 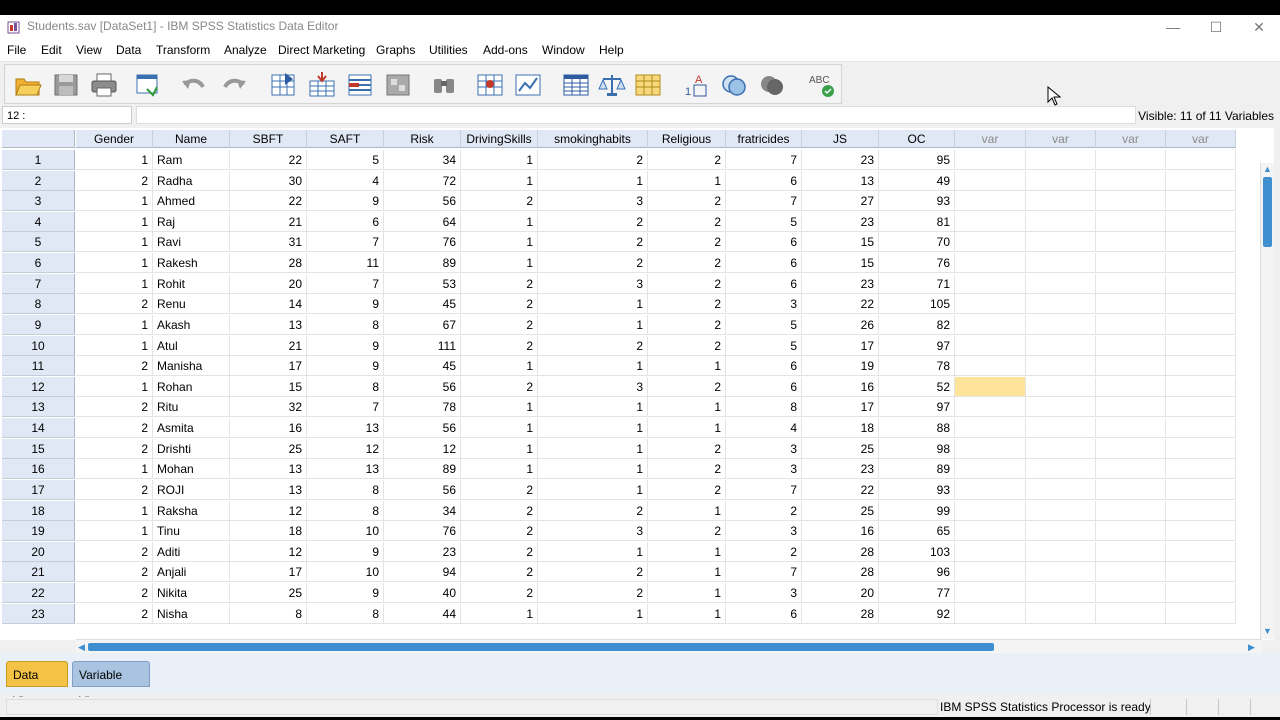 What do you see at coordinates (563, 50) in the screenshot?
I see `menu-window: Window` at bounding box center [563, 50].